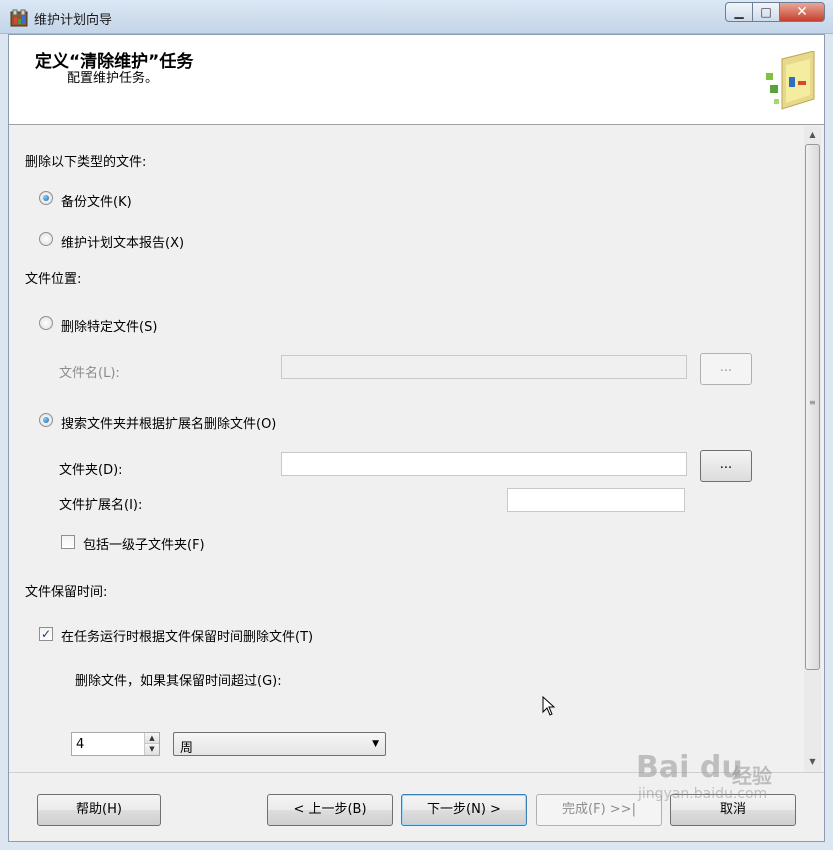 This screenshot has width=833, height=850. I want to click on report-files-label: 维护计划文本报告(X), so click(122, 241).